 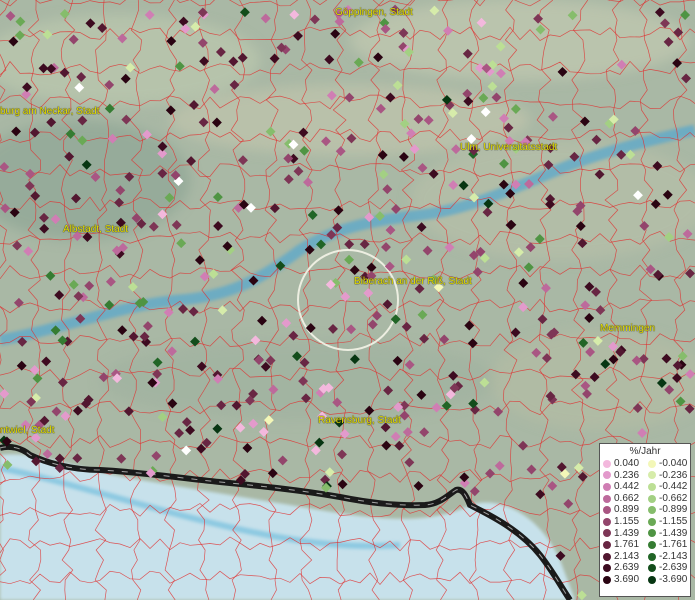 I want to click on legend-value: -0.442, so click(x=673, y=487).